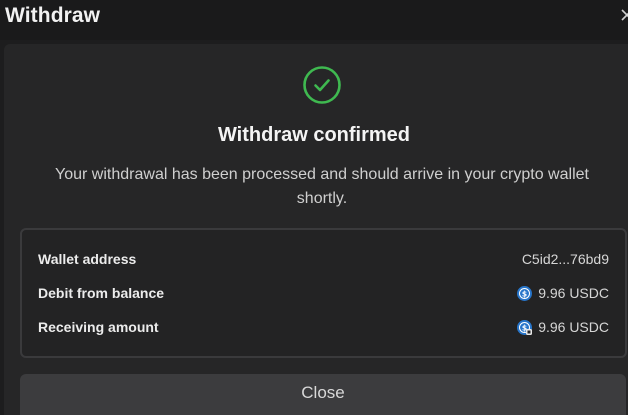  What do you see at coordinates (525, 327) in the screenshot?
I see `usdc-network-icon: $` at bounding box center [525, 327].